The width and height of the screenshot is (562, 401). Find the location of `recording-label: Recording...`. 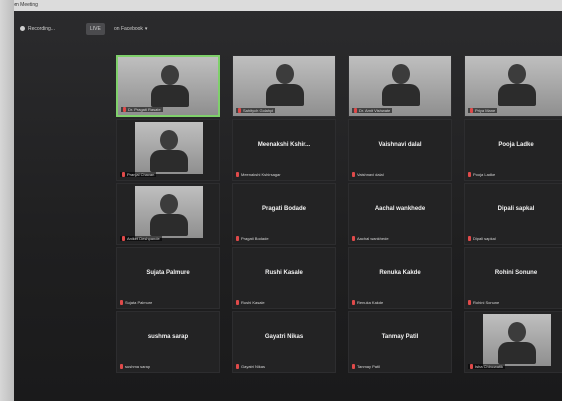

recording-label: Recording... is located at coordinates (41, 29).